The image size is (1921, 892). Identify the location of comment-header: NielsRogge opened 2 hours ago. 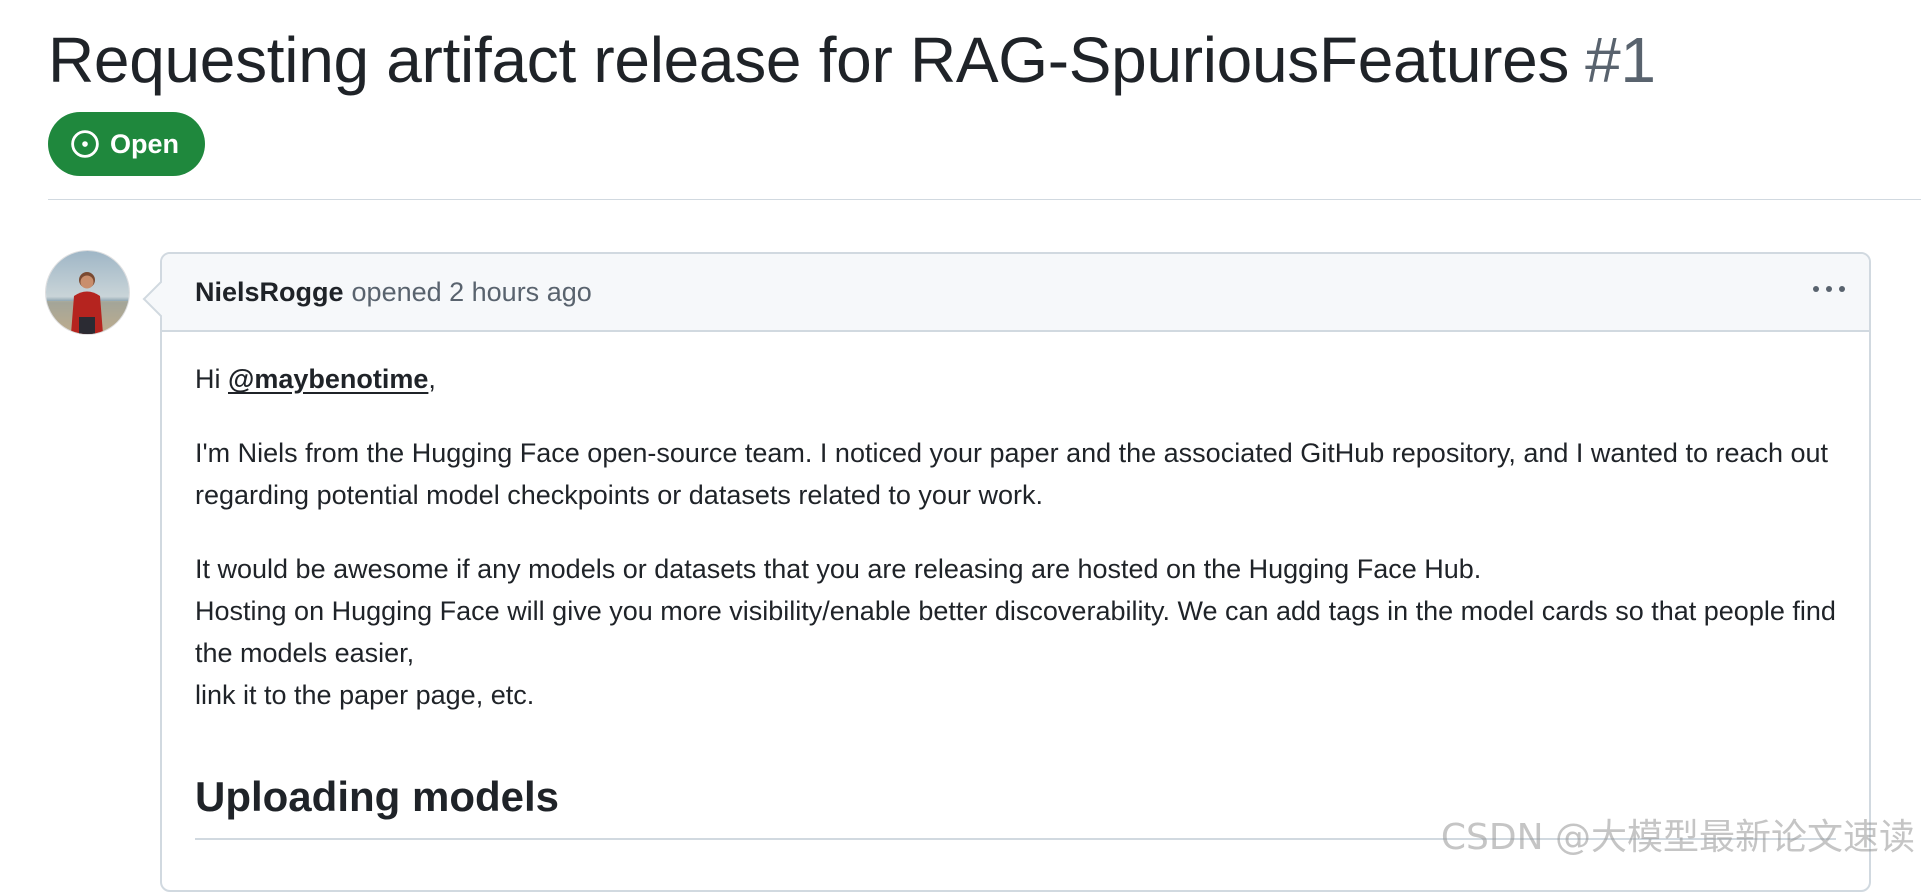
(1015, 293).